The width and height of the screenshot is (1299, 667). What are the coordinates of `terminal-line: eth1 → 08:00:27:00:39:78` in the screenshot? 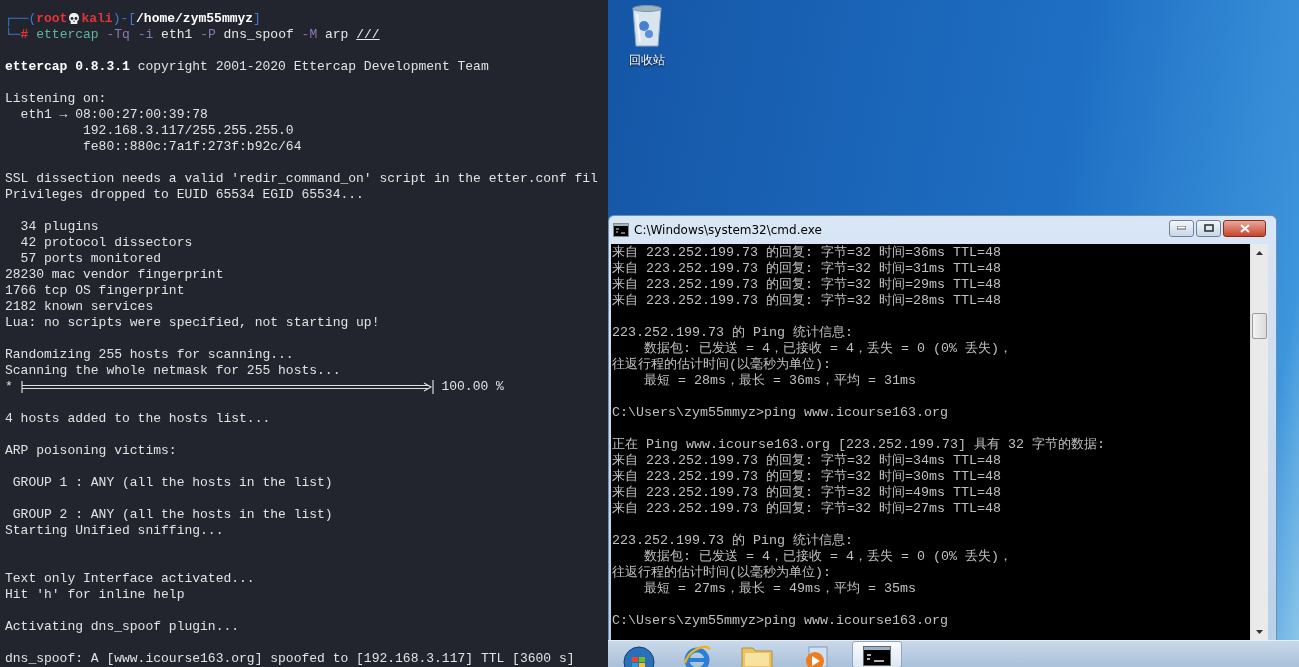 It's located at (113, 114).